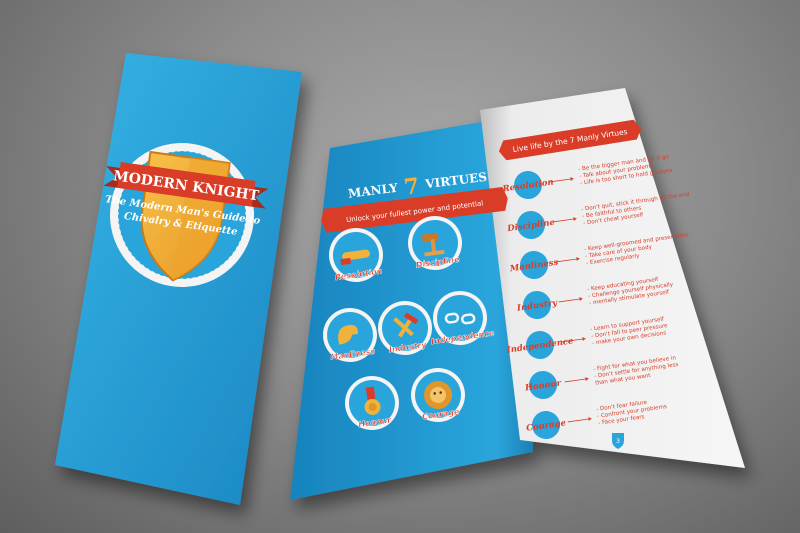 Image resolution: width=800 pixels, height=533 pixels. Describe the element at coordinates (411, 187) in the screenshot. I see `virtues-heading-number: 7` at that location.